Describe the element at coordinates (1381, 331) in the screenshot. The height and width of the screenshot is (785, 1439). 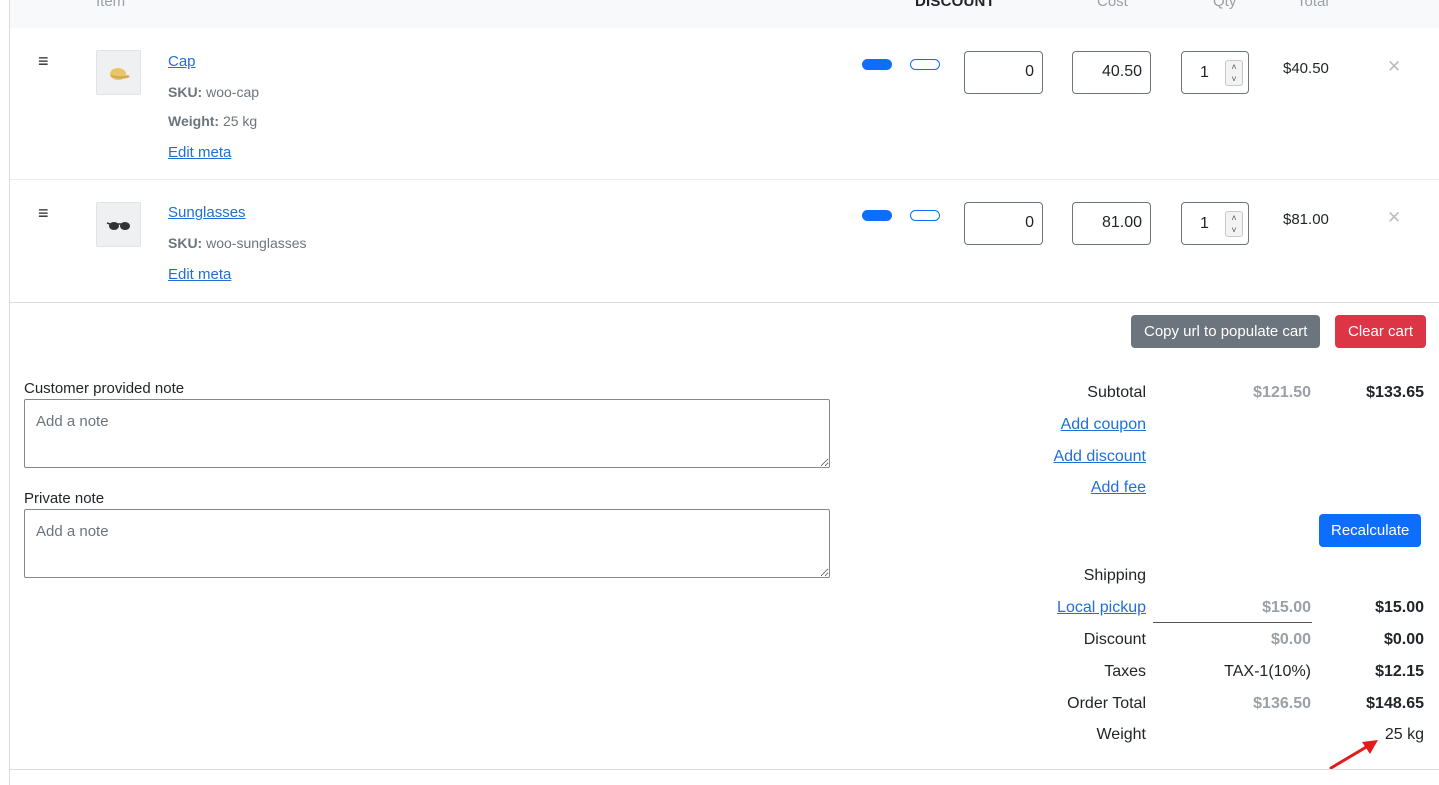
I see `clear-cart-button: Clear cart` at that location.